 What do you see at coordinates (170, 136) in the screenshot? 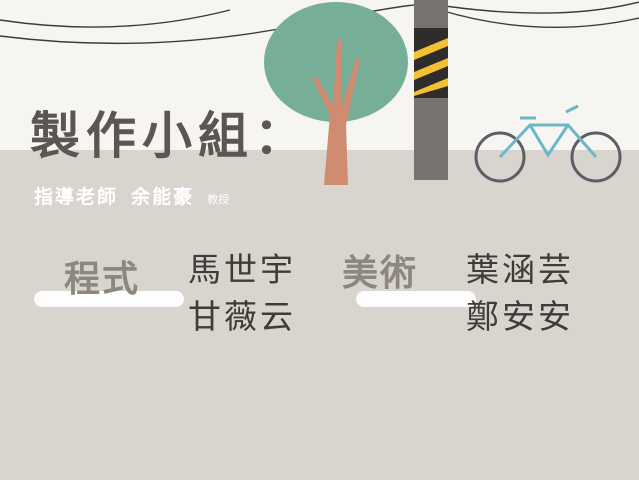
I see `page-title: 製作小組：` at bounding box center [170, 136].